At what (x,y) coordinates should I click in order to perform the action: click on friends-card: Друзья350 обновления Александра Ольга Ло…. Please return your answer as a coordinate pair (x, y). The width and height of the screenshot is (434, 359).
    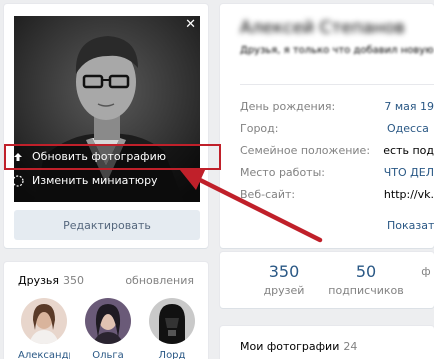
    Looking at the image, I should click on (106, 310).